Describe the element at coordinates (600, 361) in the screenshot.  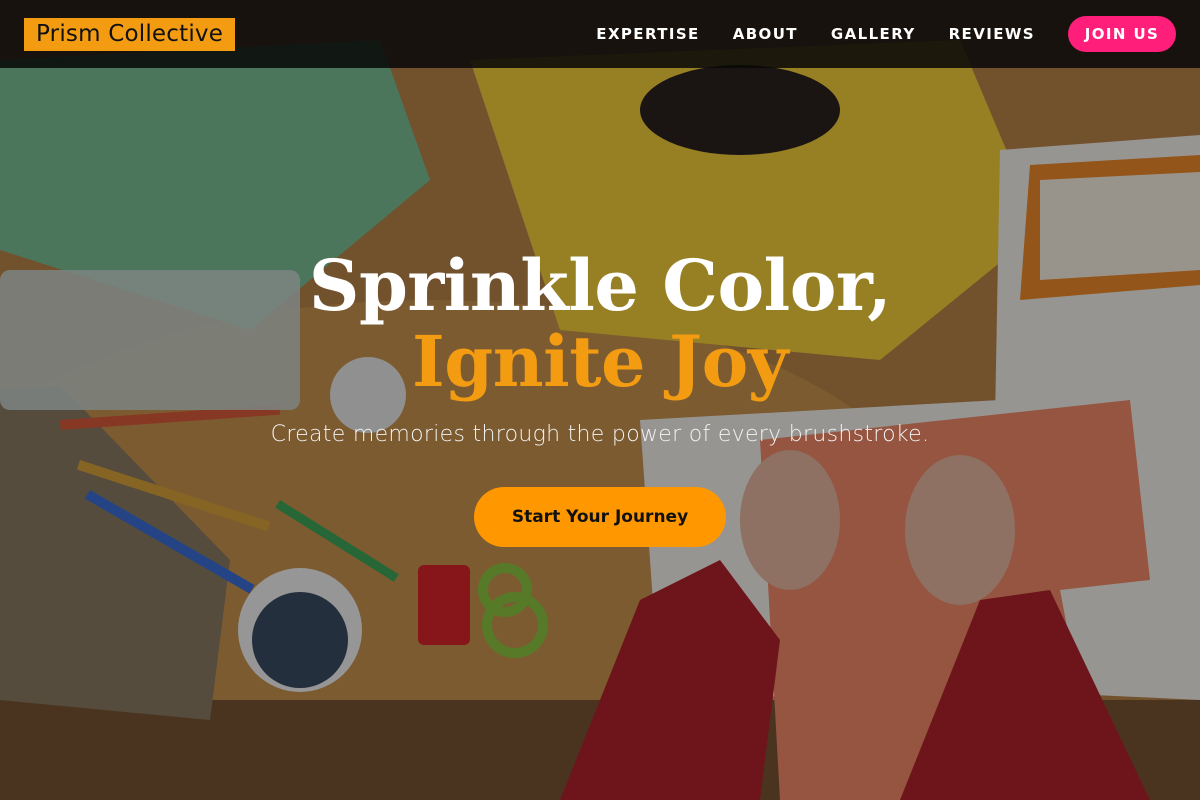
I see `hero-headline-line2: Ignite Joy` at that location.